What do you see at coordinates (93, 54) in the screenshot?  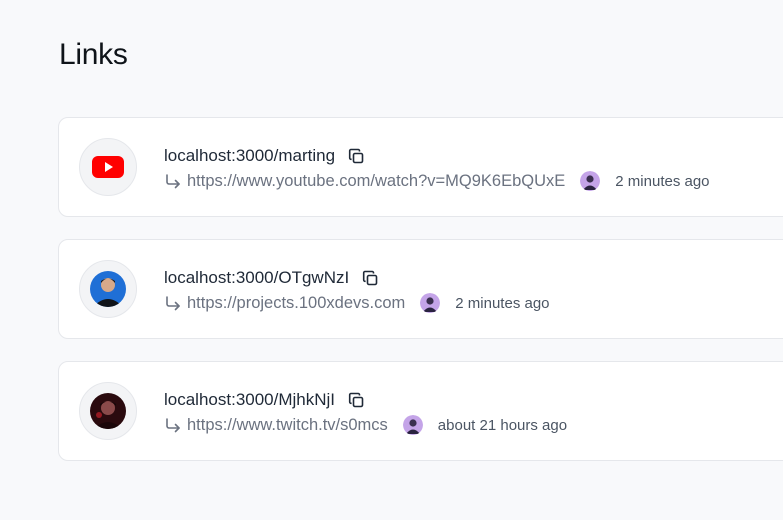 I see `page-title: Links` at bounding box center [93, 54].